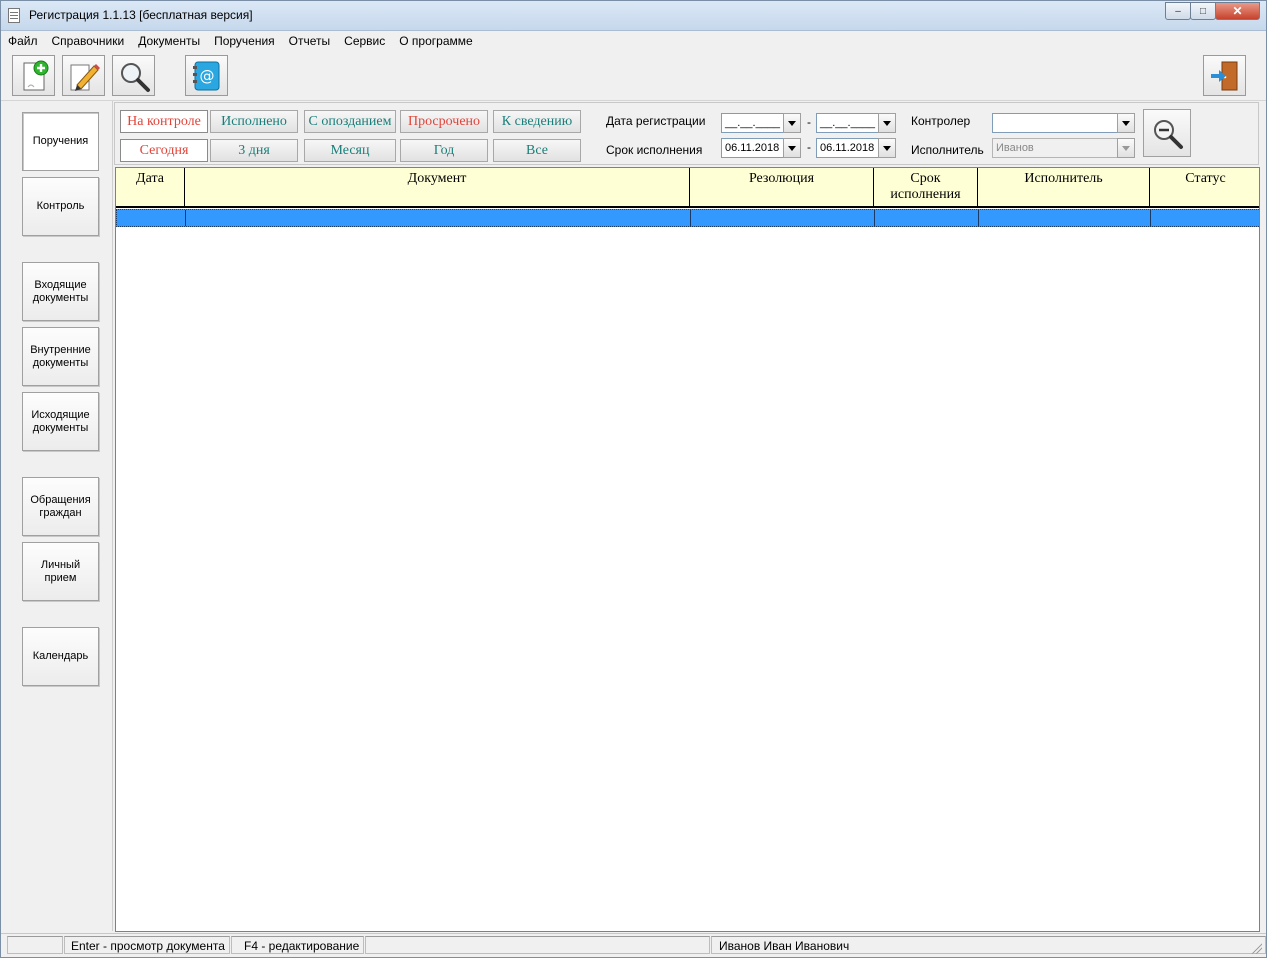 The image size is (1267, 958). I want to click on filter-overdue: Просрочено, so click(444, 121).